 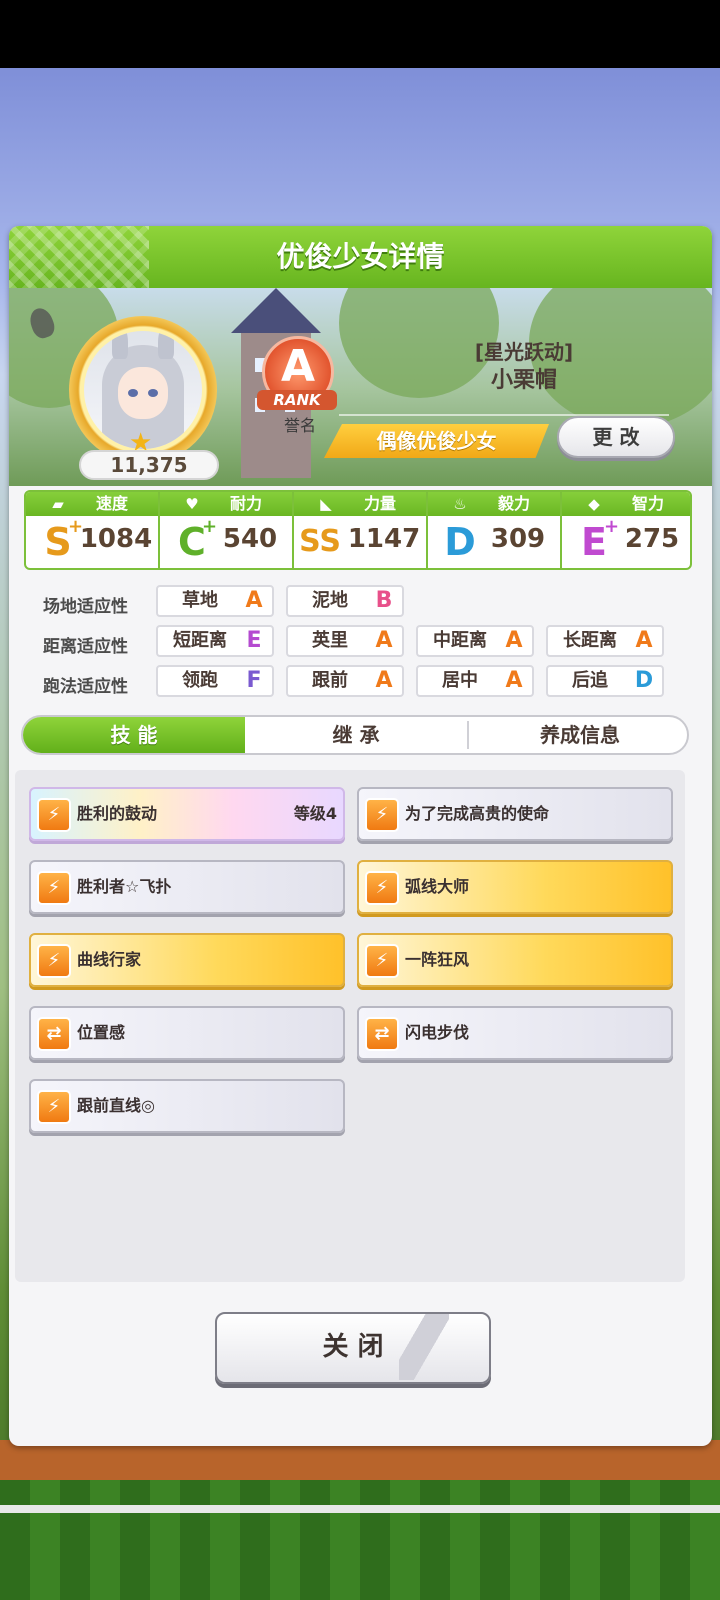 I want to click on stat-stamina: ♥ 耐力 C + 540, so click(x=226, y=530).